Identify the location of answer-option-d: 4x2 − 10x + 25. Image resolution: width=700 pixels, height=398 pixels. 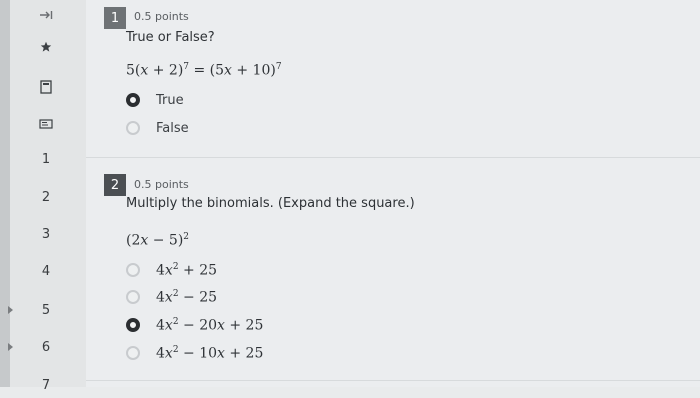
(194, 353).